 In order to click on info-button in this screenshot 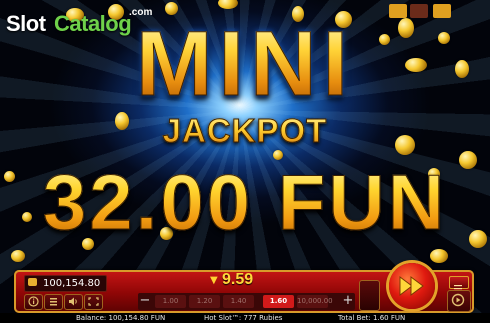, I will do `click(33, 302)`.